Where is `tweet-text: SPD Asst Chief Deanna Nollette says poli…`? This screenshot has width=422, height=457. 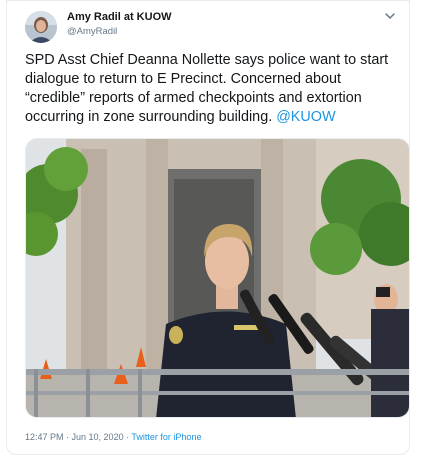 tweet-text: SPD Asst Chief Deanna Nollette says poli… is located at coordinates (213, 89).